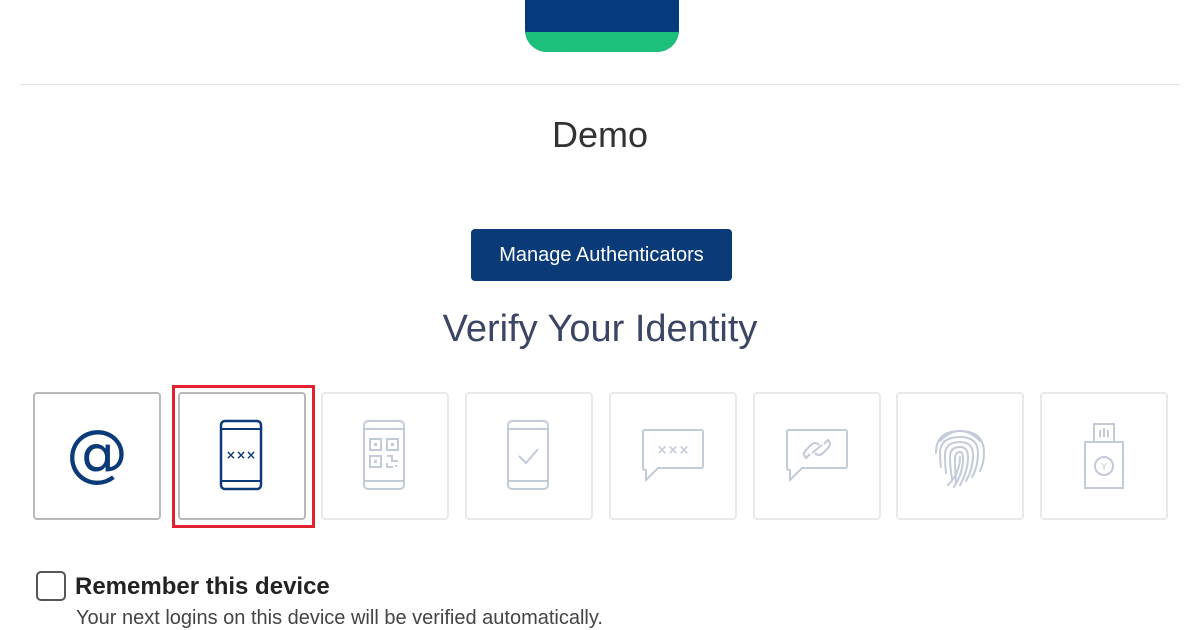 The image size is (1200, 630). I want to click on method-tile-biometric, so click(960, 456).